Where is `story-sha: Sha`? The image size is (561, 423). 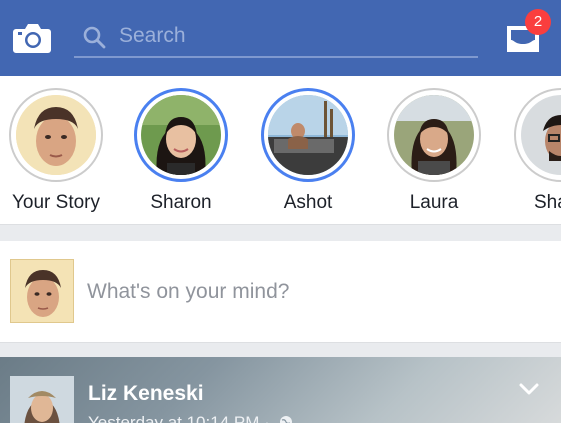
story-sha: Sha is located at coordinates (532, 153).